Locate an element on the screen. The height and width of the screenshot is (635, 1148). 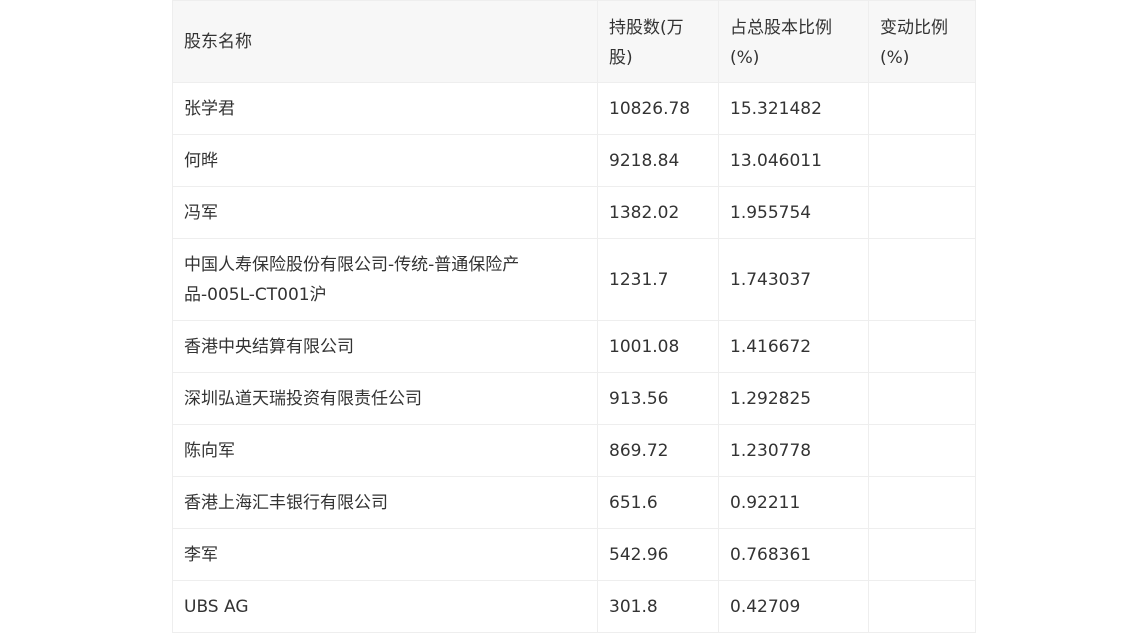
cell-shares: 9218.84 is located at coordinates (658, 160).